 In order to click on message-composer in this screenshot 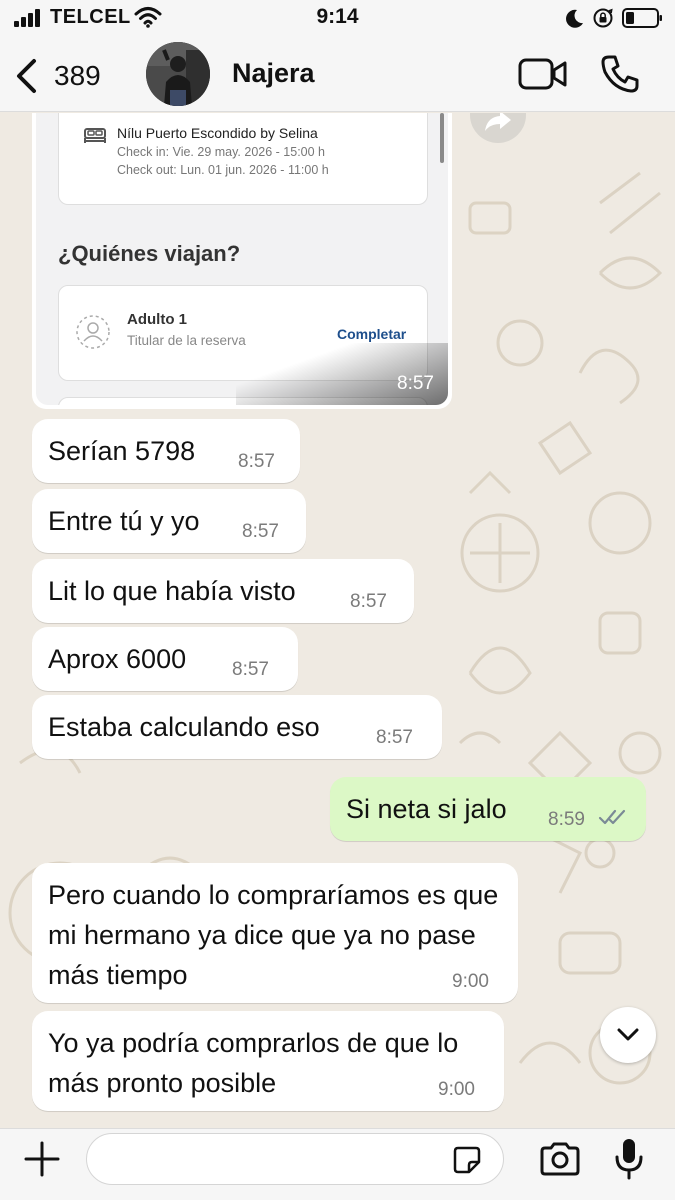, I will do `click(337, 1164)`.